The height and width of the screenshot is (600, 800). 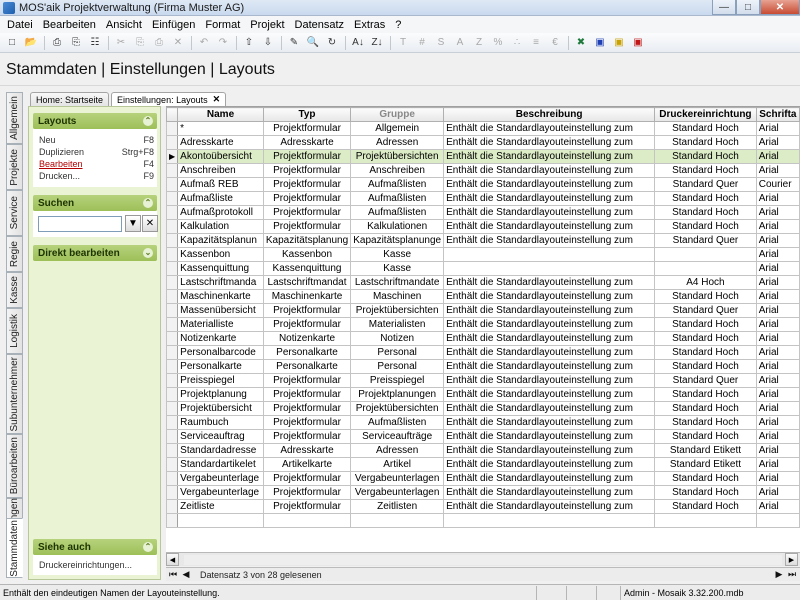 What do you see at coordinates (748, 7) in the screenshot?
I see `maximize-button: □` at bounding box center [748, 7].